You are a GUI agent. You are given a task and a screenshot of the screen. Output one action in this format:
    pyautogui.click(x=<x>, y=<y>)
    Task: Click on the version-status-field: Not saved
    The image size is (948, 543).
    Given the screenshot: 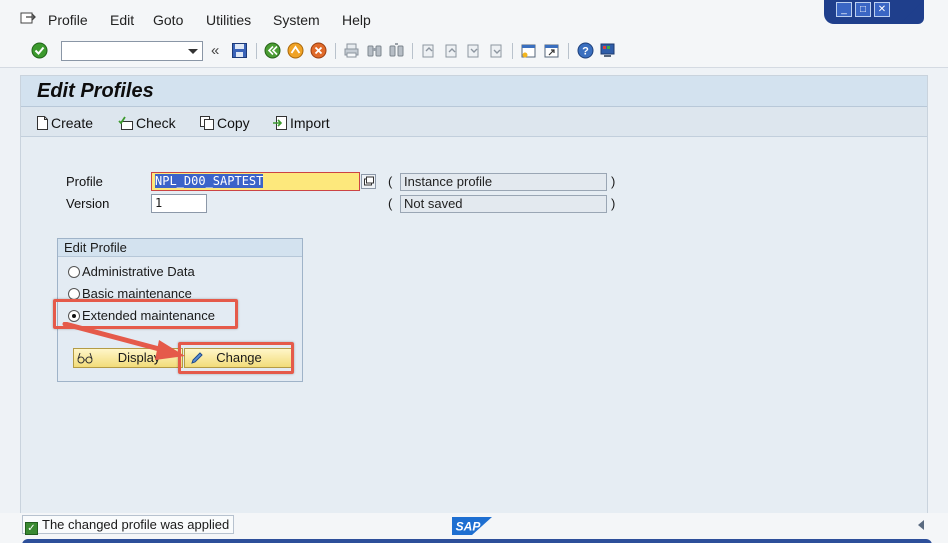 What is the action you would take?
    pyautogui.click(x=503, y=204)
    